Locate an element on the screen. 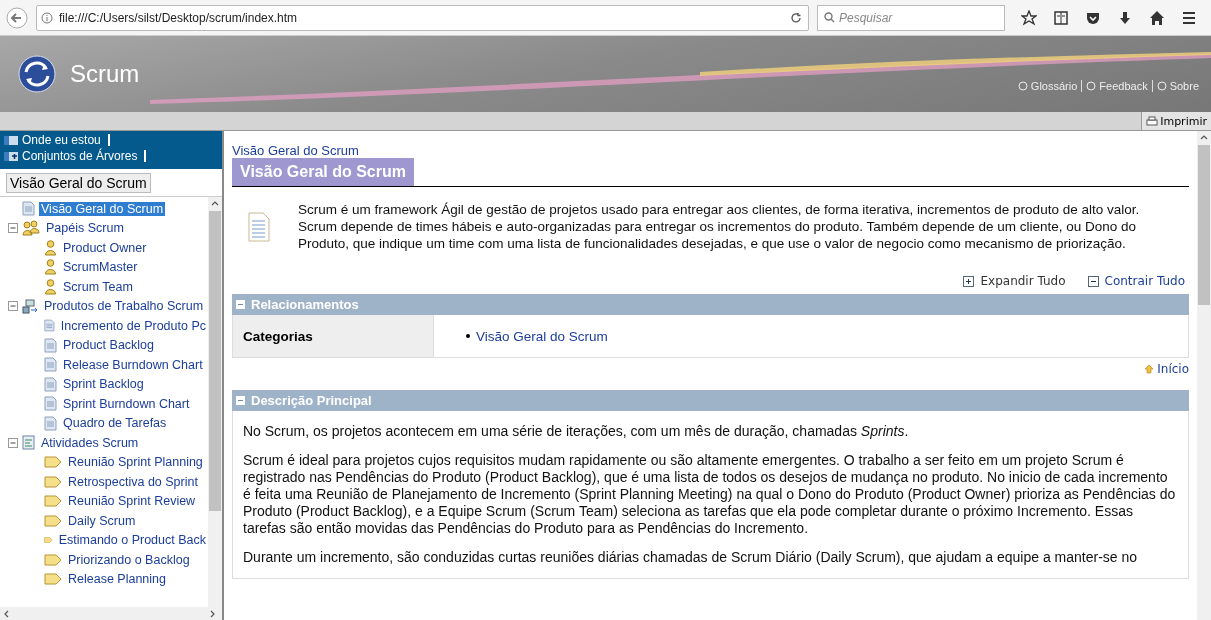  reload-icon is located at coordinates (796, 17).